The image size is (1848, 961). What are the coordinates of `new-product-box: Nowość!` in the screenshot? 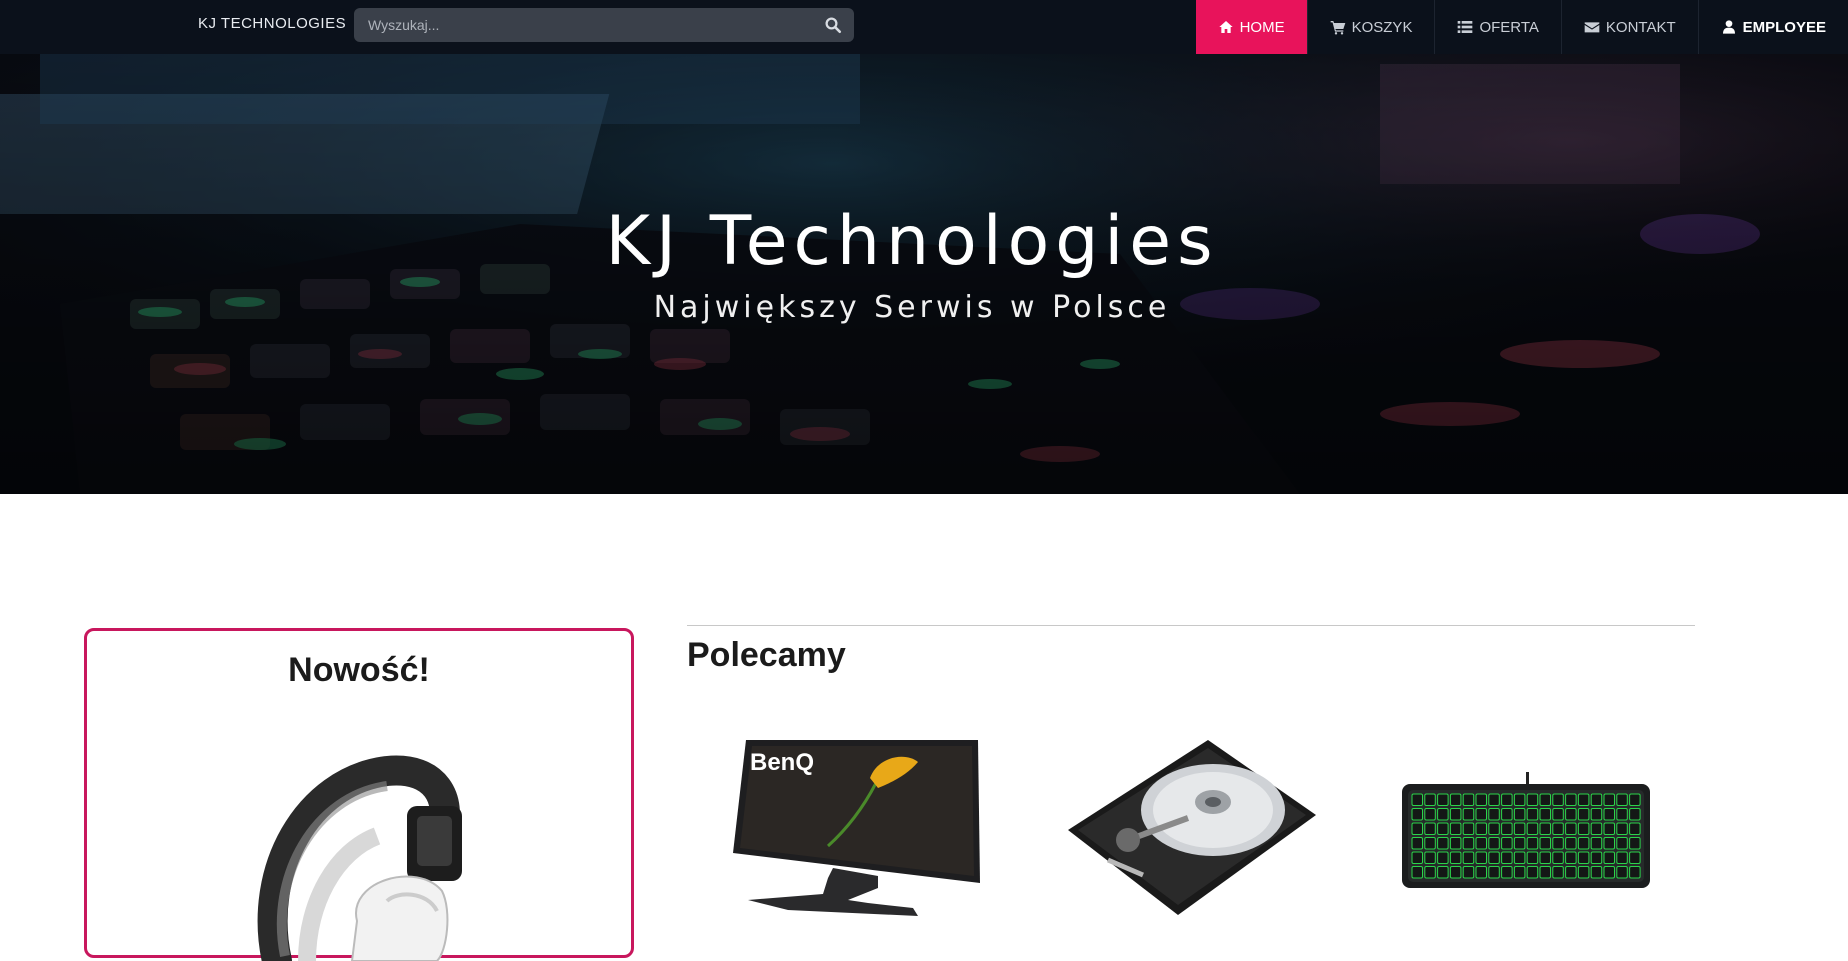 It's located at (359, 794).